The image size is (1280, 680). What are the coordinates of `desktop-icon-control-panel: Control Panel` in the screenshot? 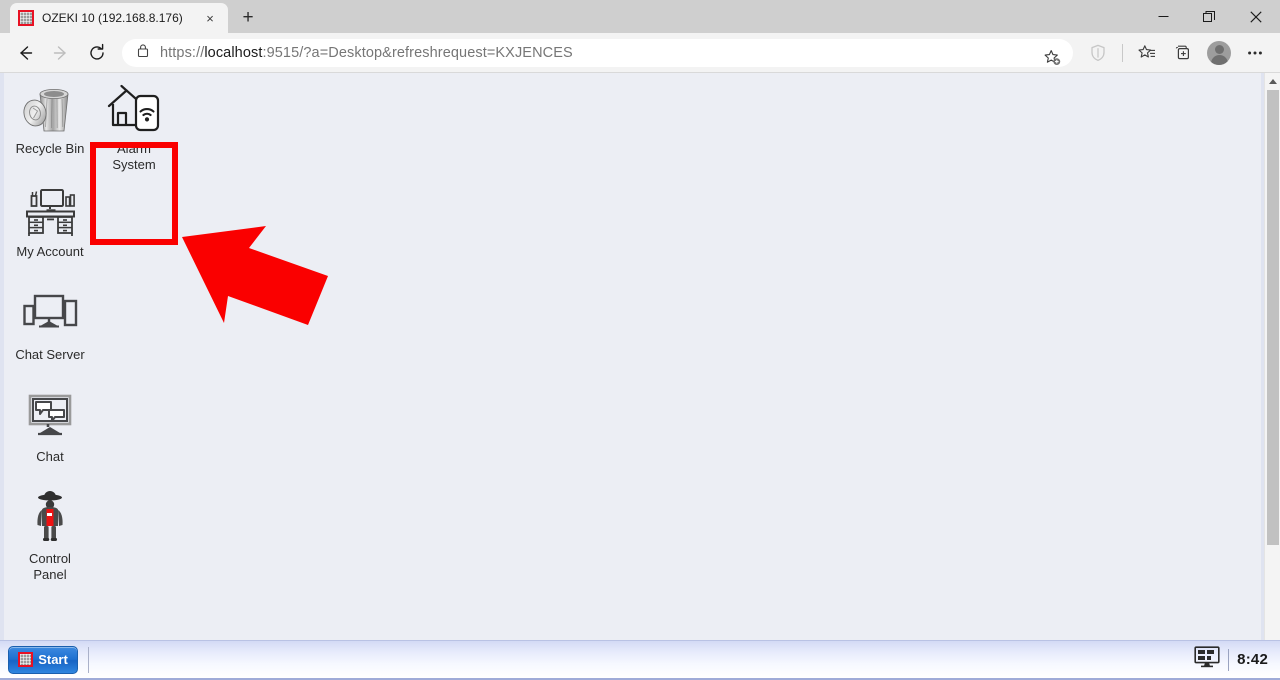 It's located at (50, 535).